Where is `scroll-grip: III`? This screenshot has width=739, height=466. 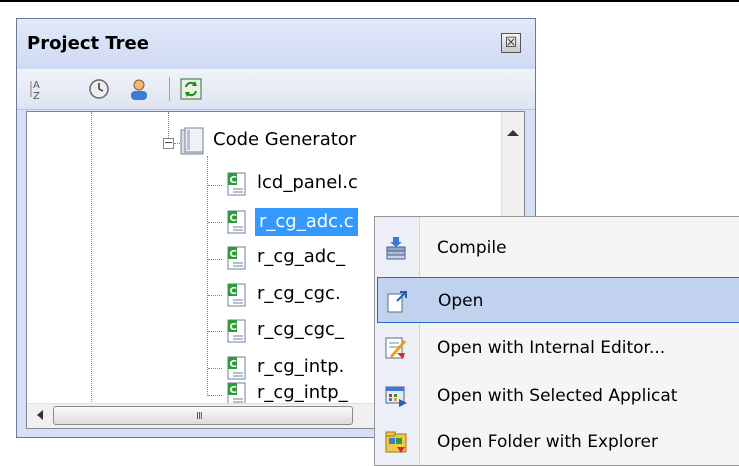
scroll-grip: III is located at coordinates (199, 416).